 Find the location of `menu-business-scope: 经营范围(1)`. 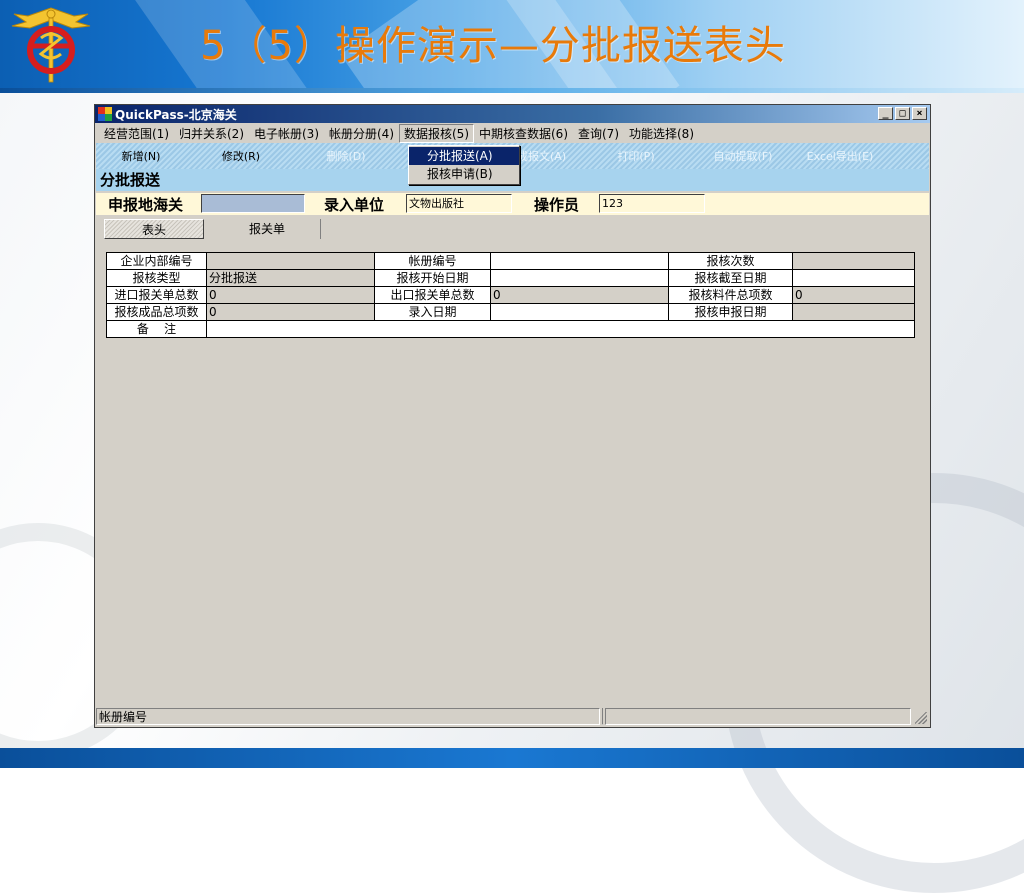

menu-business-scope: 经营范围(1) is located at coordinates (136, 133).